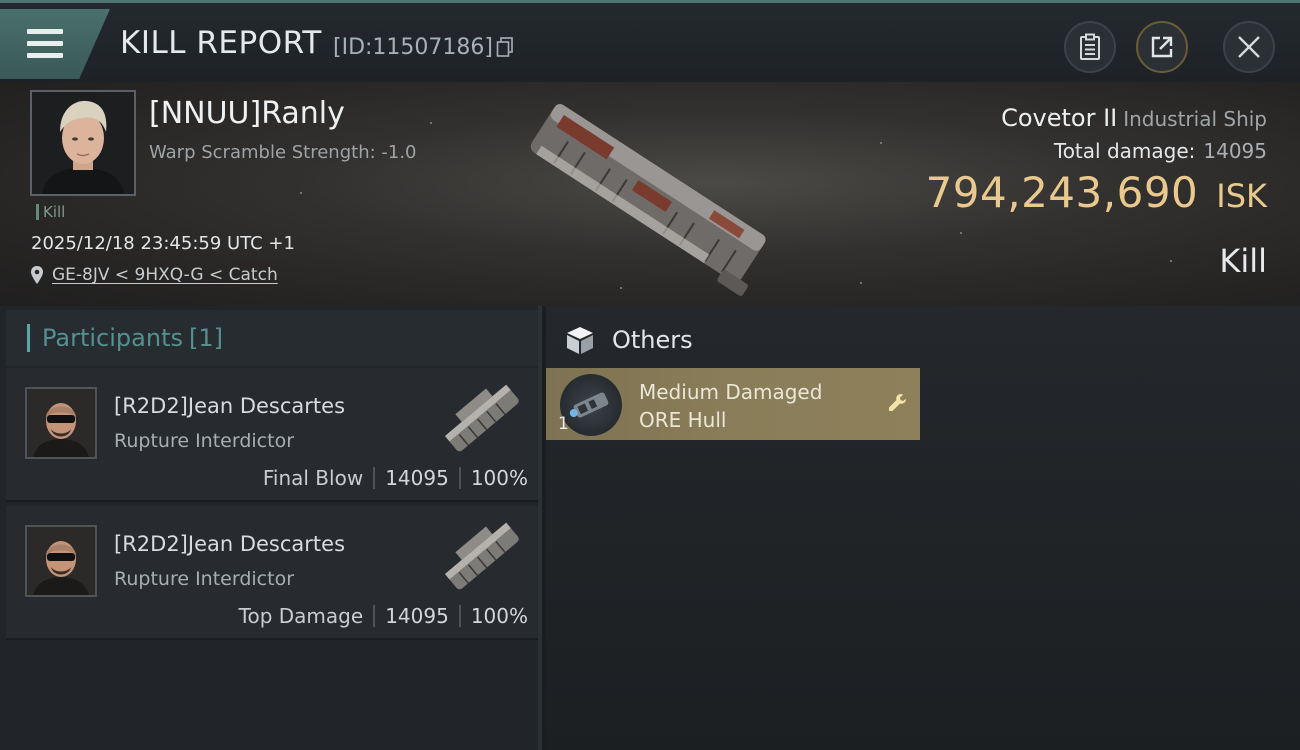  What do you see at coordinates (165, 275) in the screenshot?
I see `location-text: GE-8JV < 9HXQ-G < Catch` at bounding box center [165, 275].